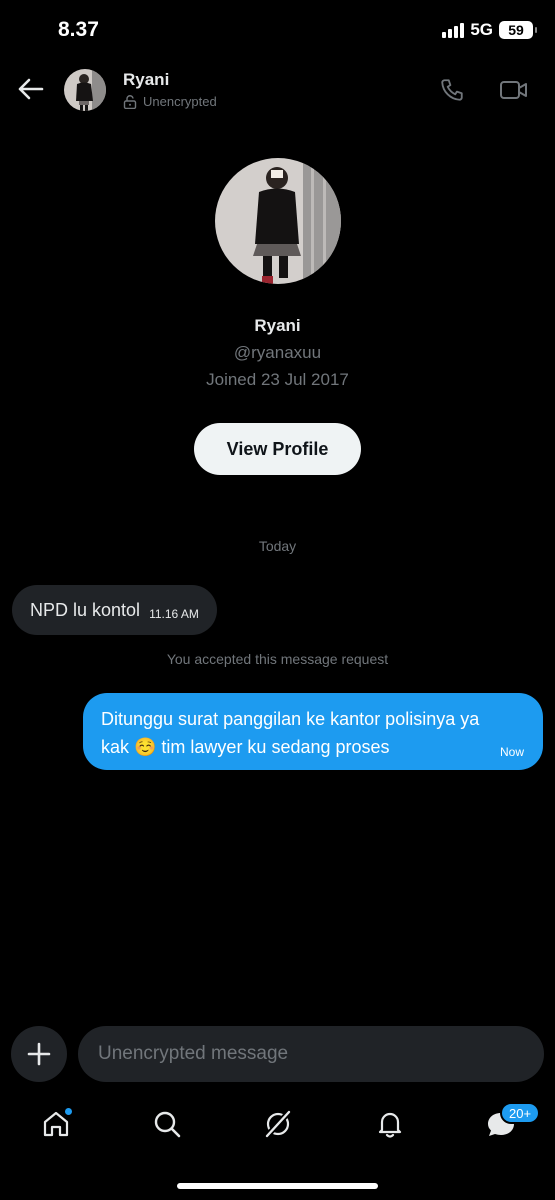  What do you see at coordinates (277, 659) in the screenshot?
I see `system-note: You accepted this message request` at bounding box center [277, 659].